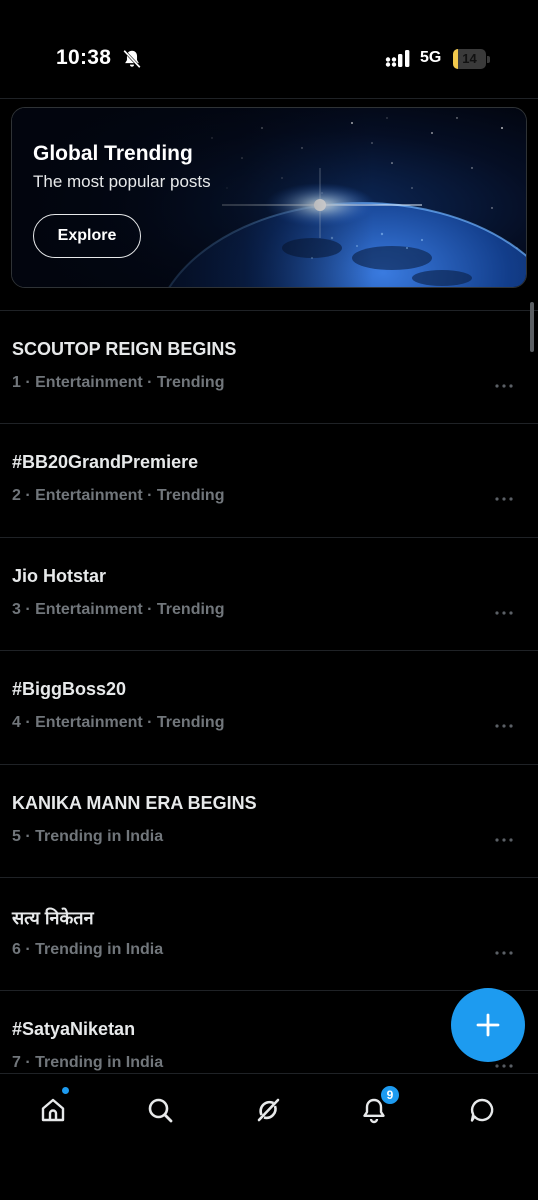  I want to click on nav-grok, so click(268, 1110).